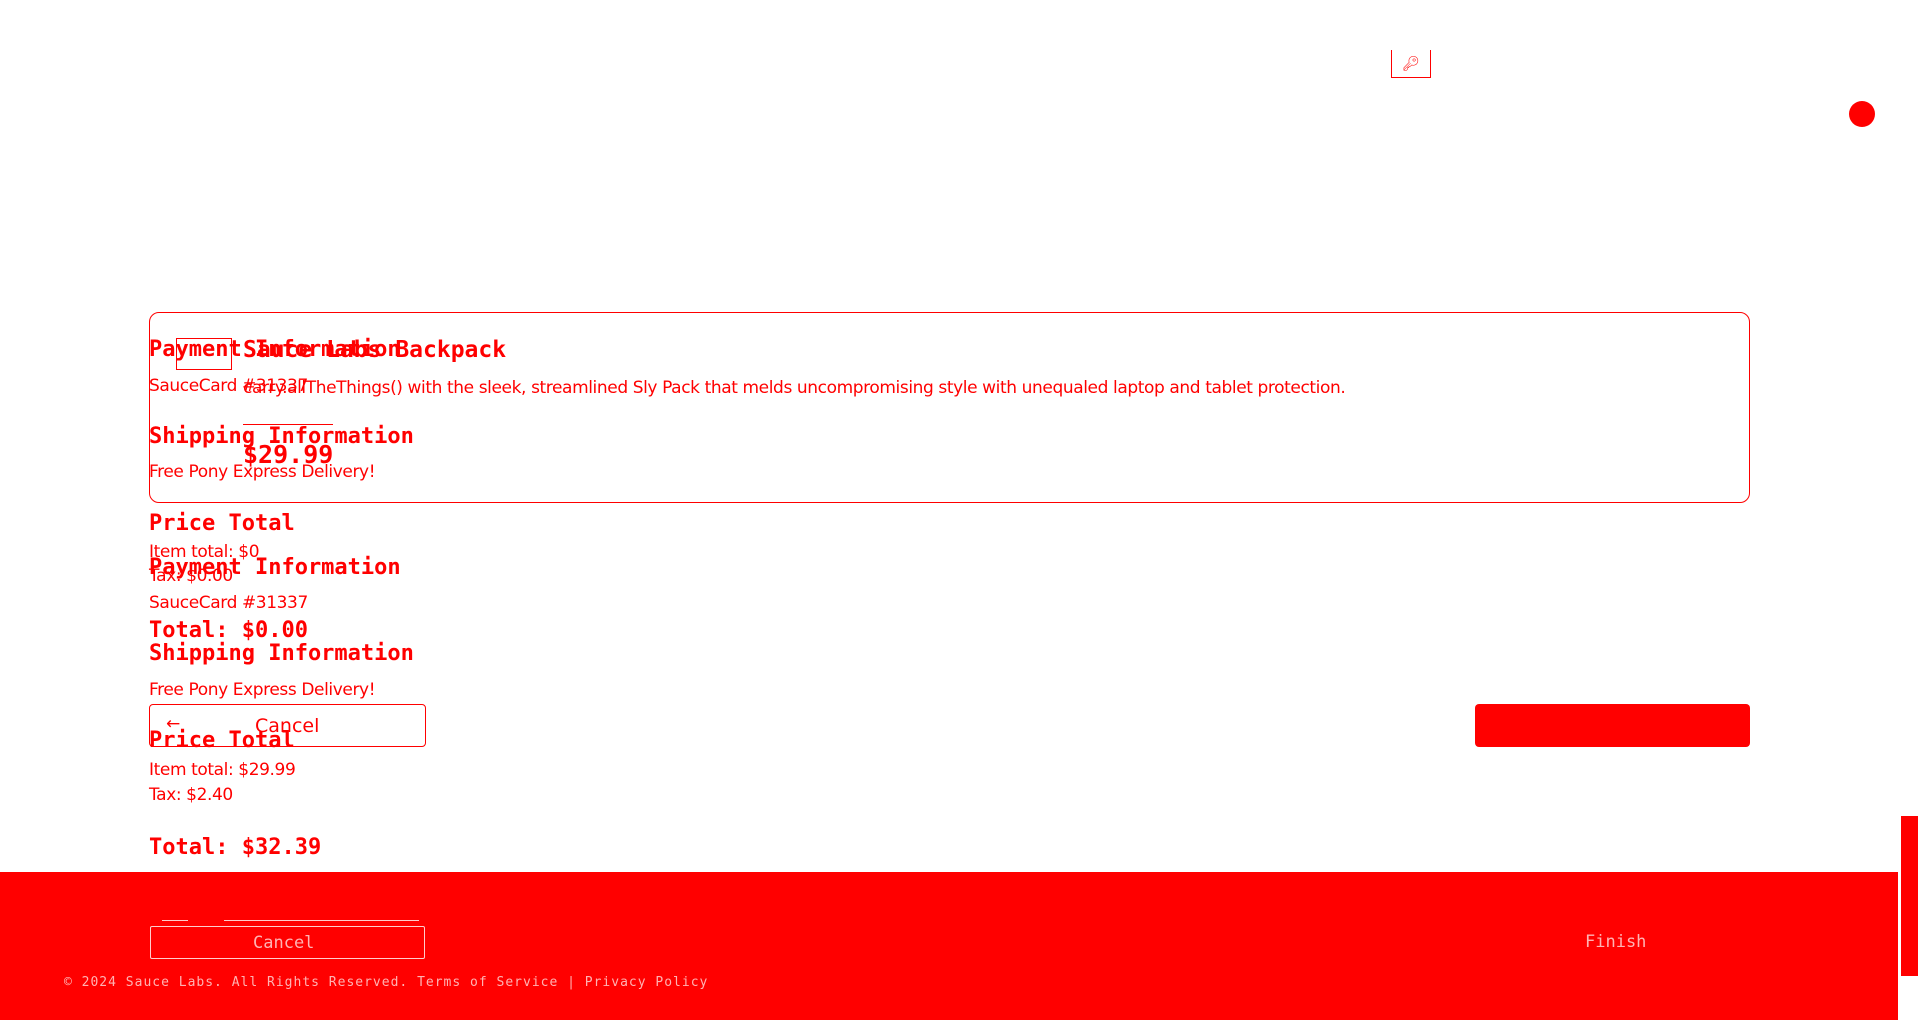 The image size is (1920, 1020). I want to click on finish-button, so click(1612, 725).